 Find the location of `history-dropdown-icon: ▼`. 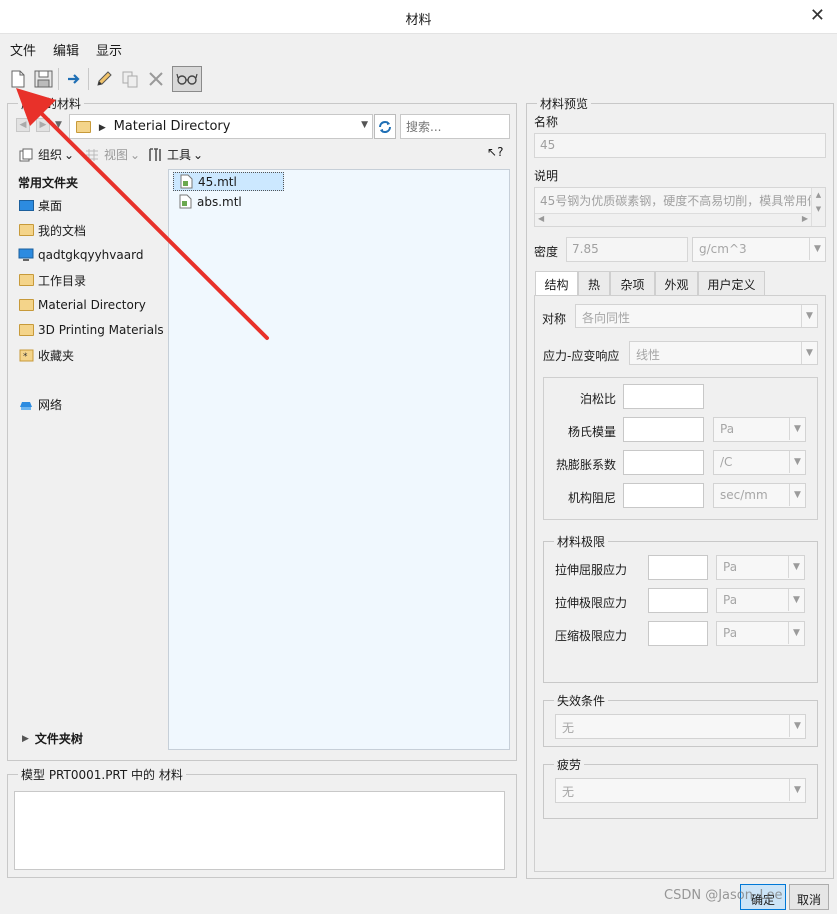

history-dropdown-icon: ▼ is located at coordinates (58, 125).